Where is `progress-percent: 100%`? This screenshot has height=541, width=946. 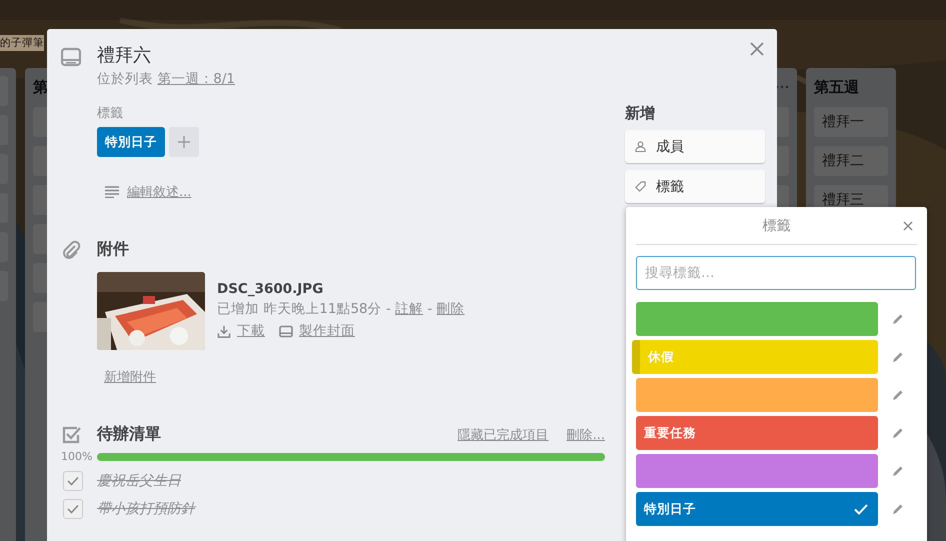 progress-percent: 100% is located at coordinates (77, 456).